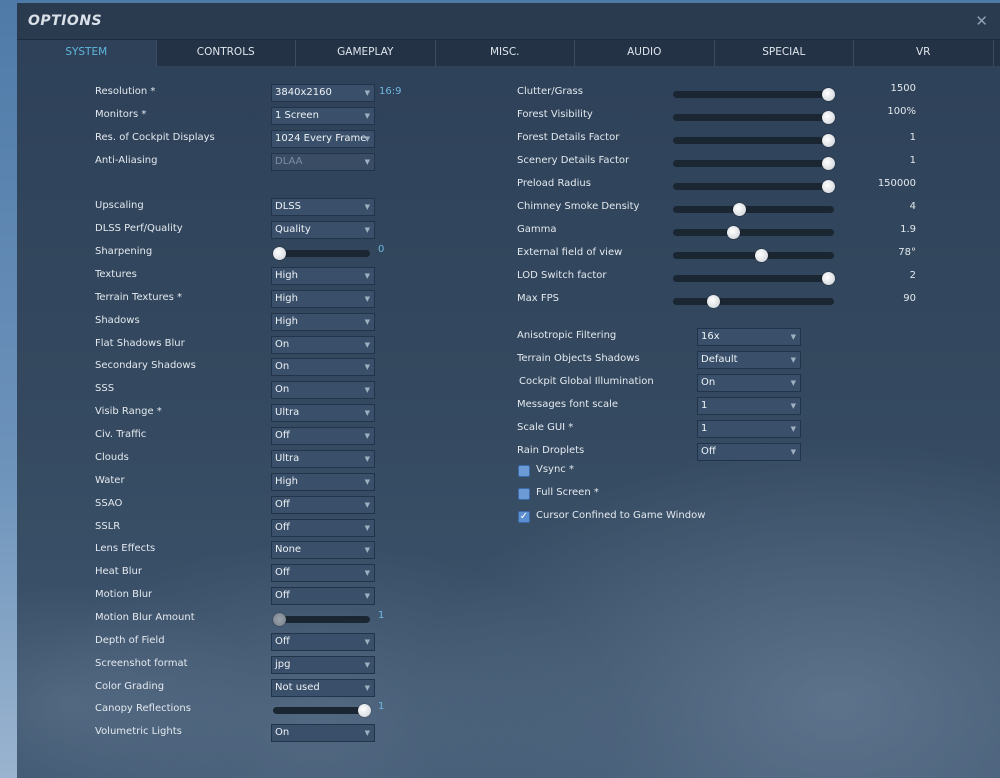  I want to click on canopy-reflections-slider, so click(322, 711).